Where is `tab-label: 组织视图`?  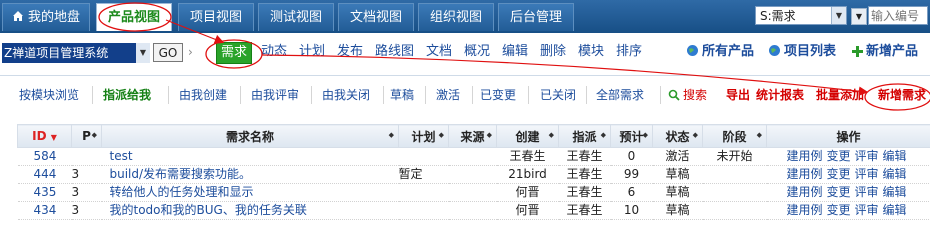 tab-label: 组织视图 is located at coordinates (455, 17).